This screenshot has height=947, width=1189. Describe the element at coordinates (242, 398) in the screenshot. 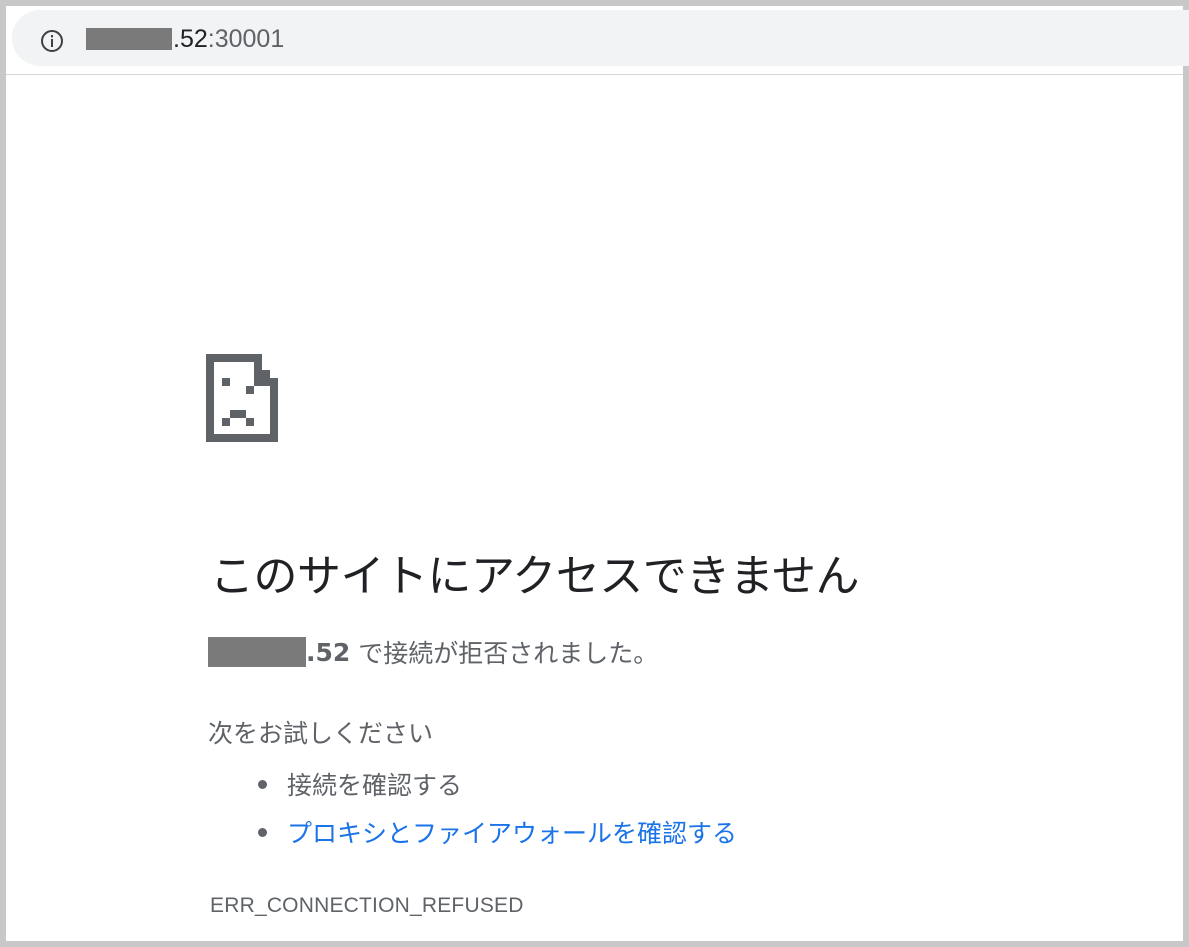

I see `sad-page-icon` at that location.